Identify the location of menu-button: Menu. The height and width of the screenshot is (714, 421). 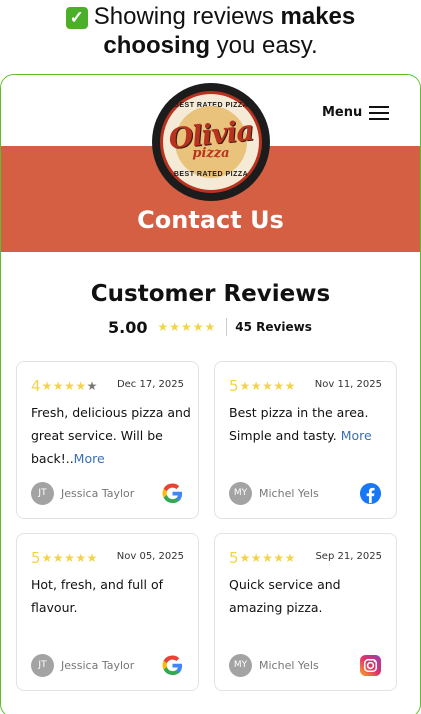
(342, 112).